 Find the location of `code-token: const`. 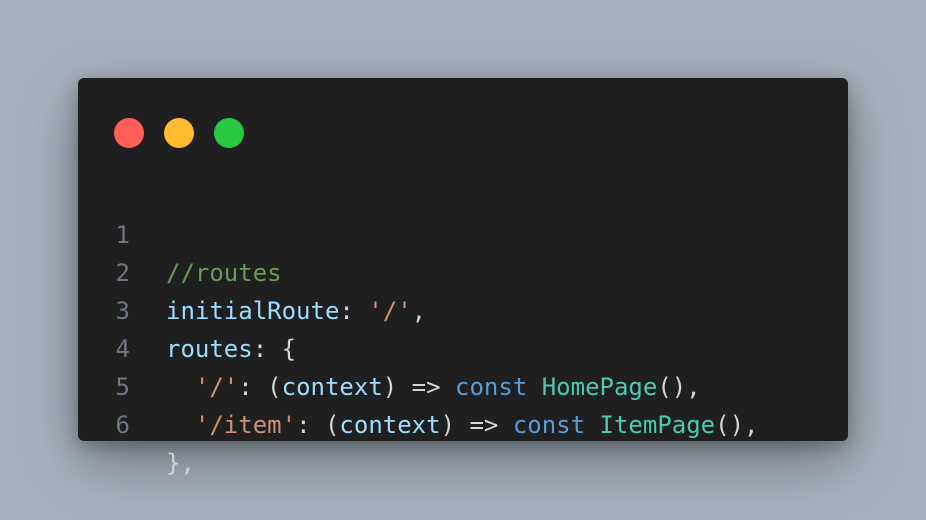

code-token: const is located at coordinates (549, 425).